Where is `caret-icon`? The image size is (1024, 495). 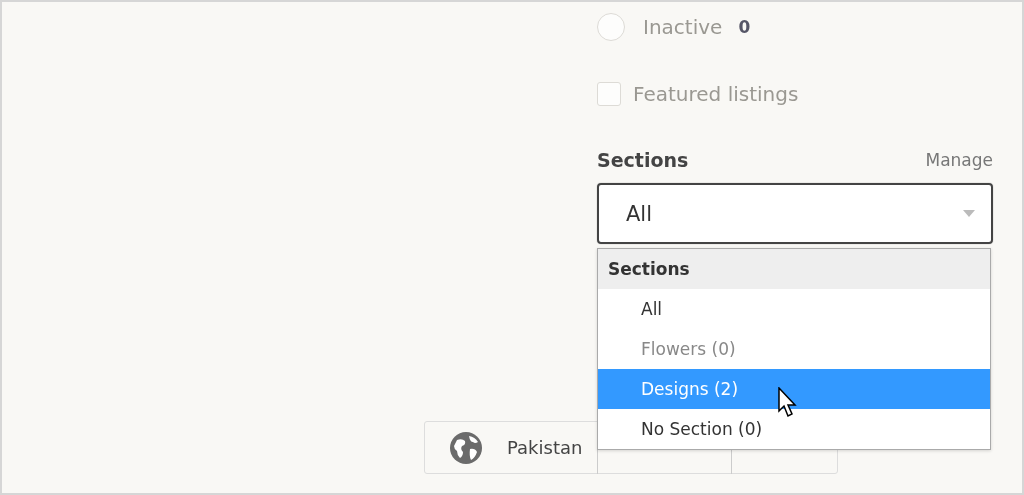
caret-icon is located at coordinates (969, 213).